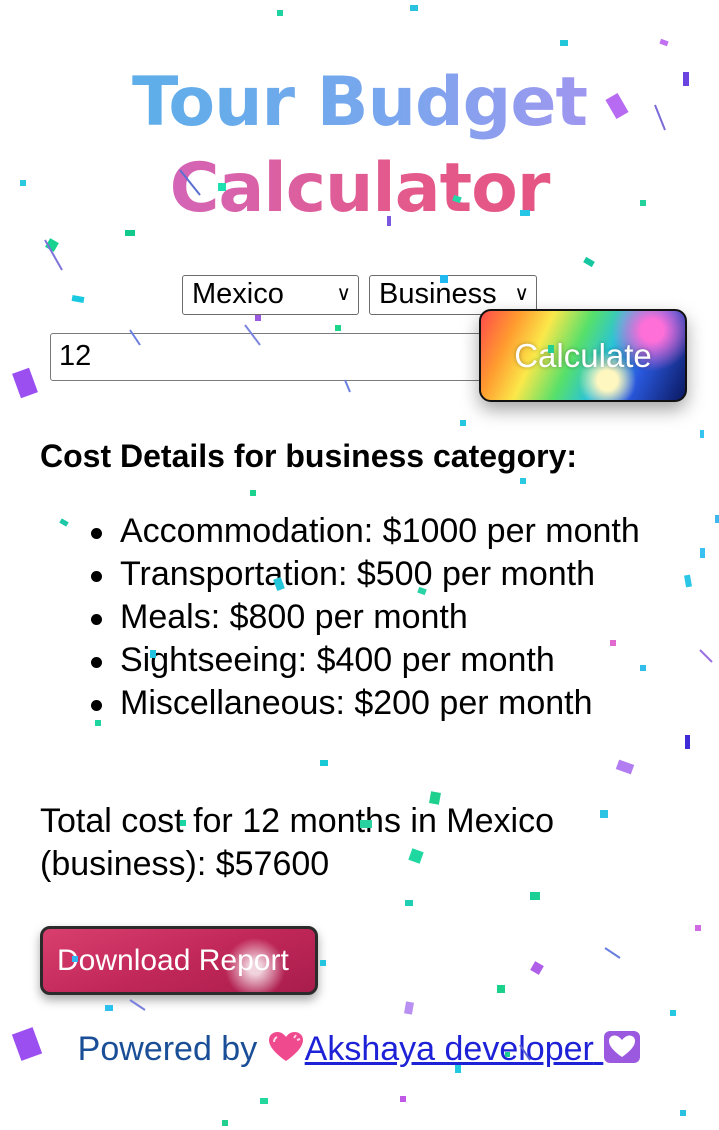 The width and height of the screenshot is (719, 1130). Describe the element at coordinates (286, 1047) in the screenshot. I see `pink-heart-icon` at that location.